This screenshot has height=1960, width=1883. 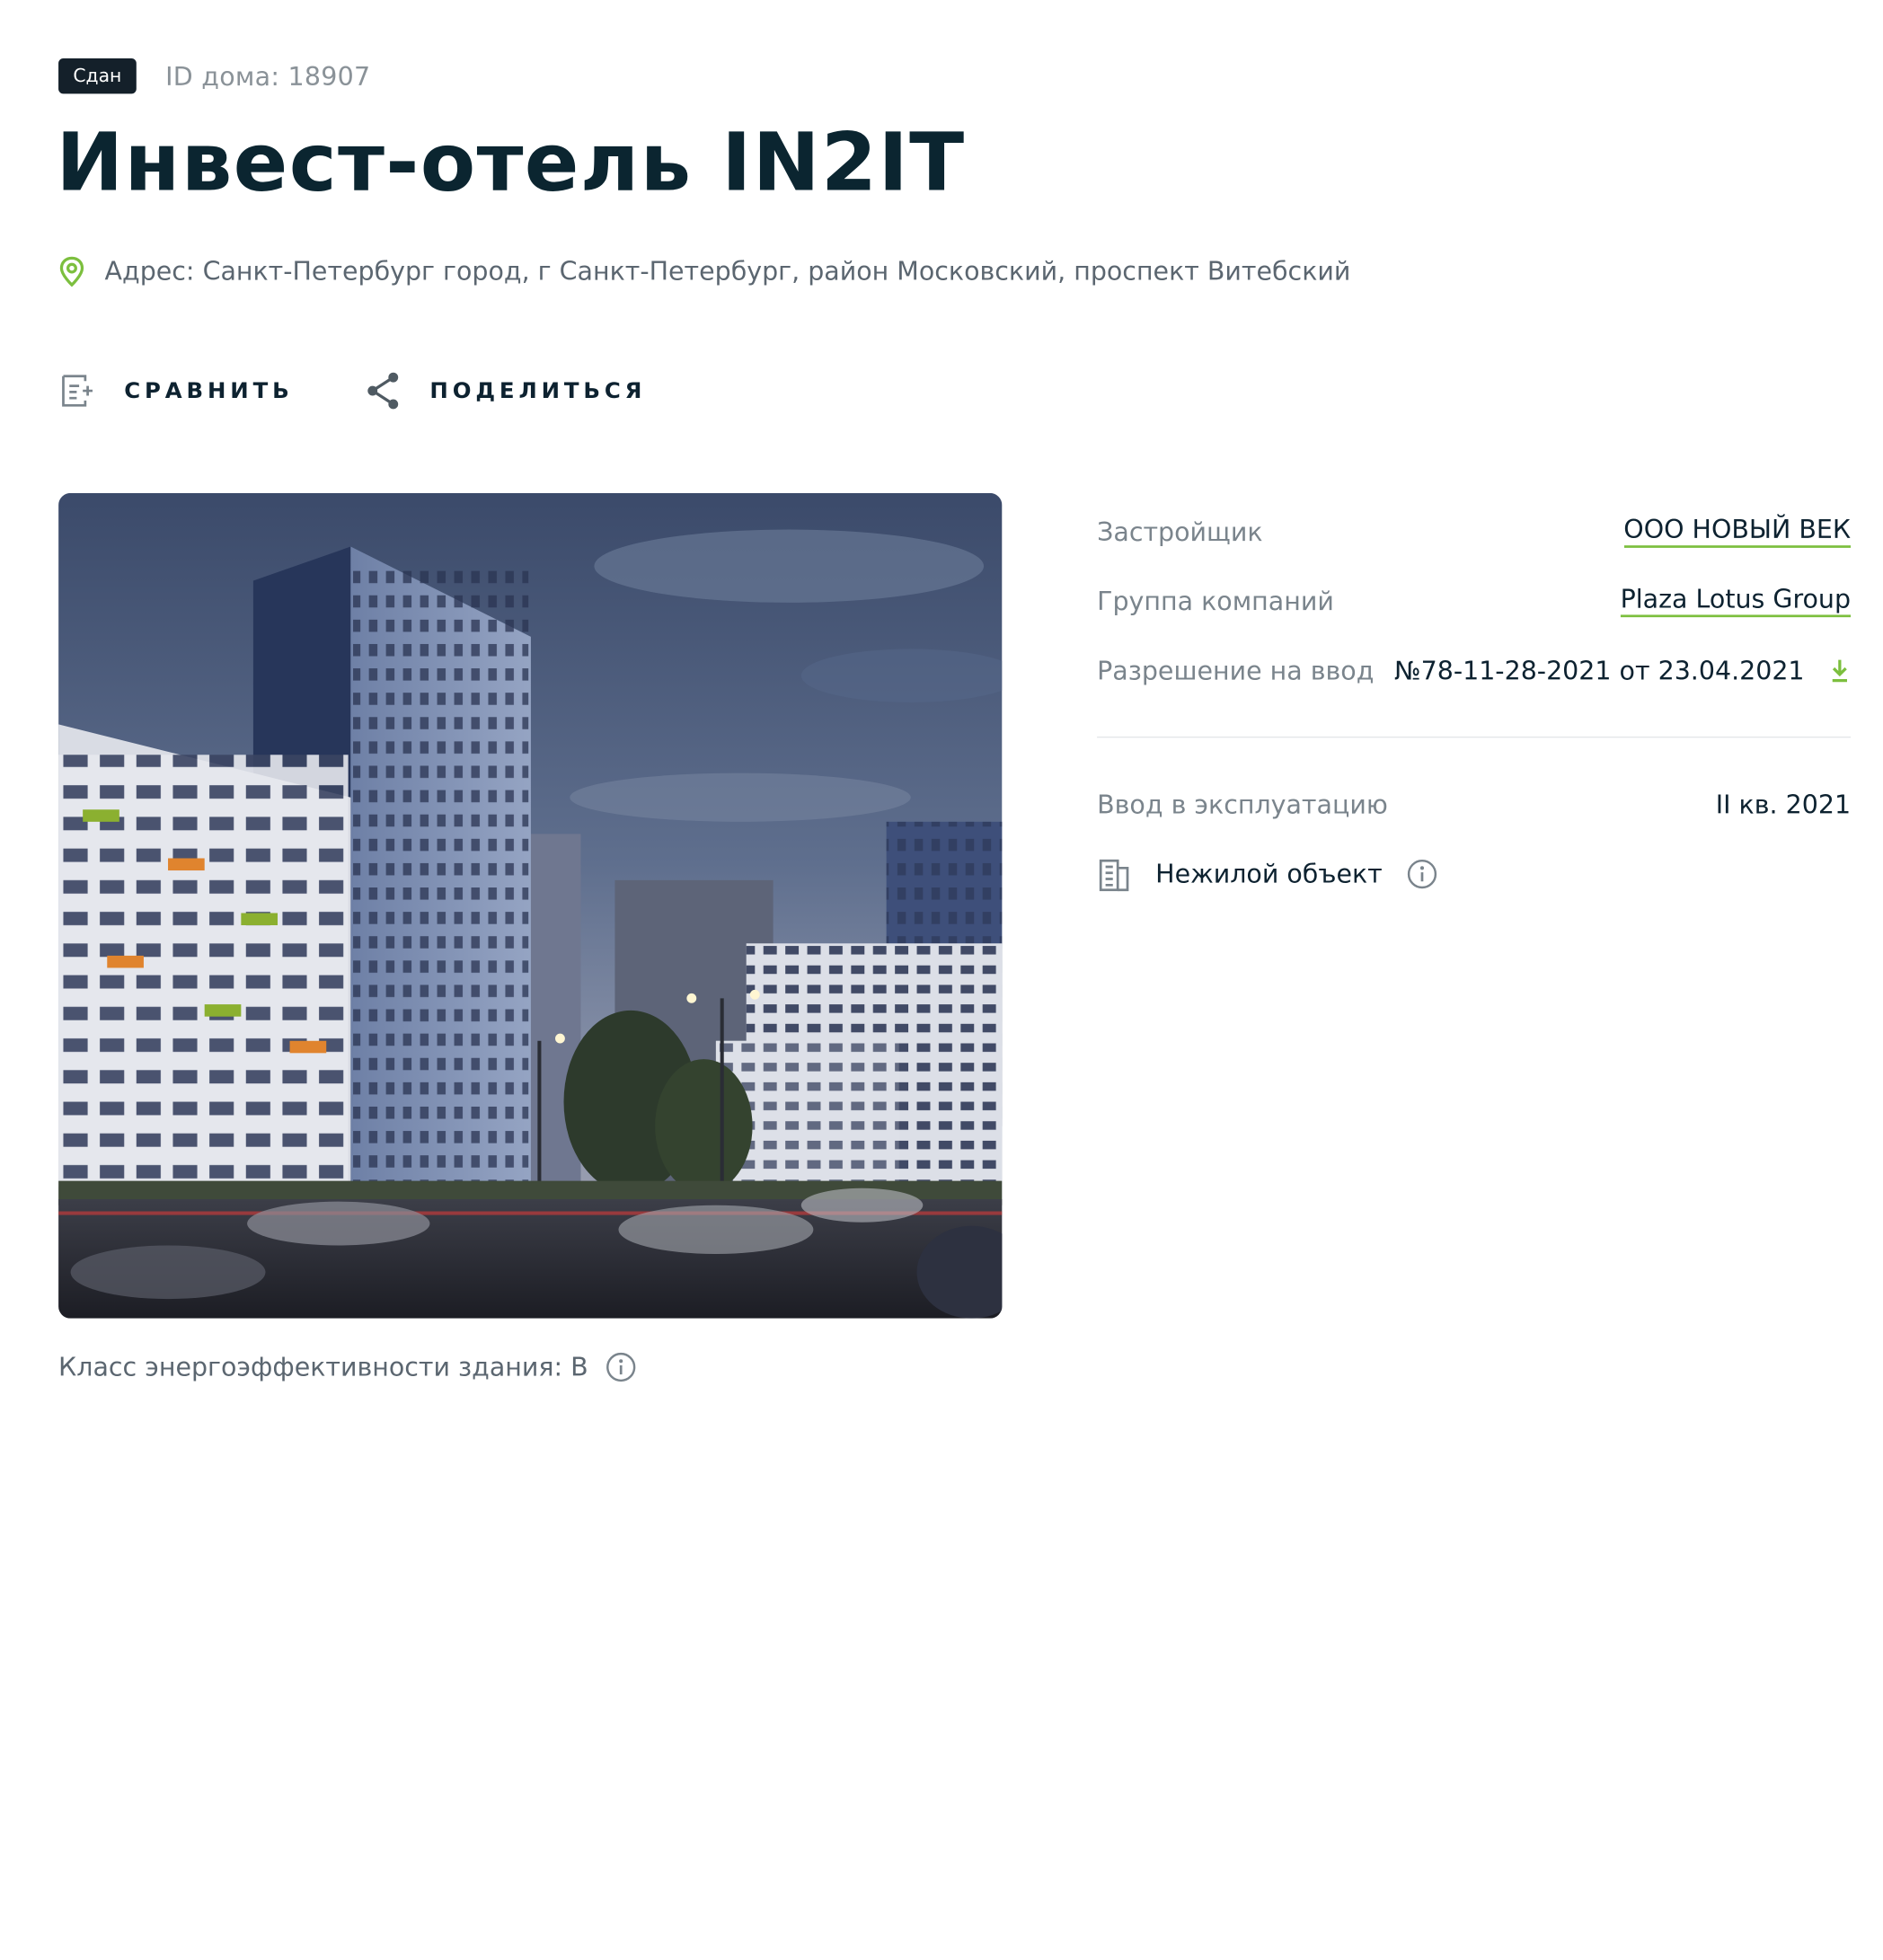 What do you see at coordinates (511, 162) in the screenshot?
I see `page-title: Инвест-отель IN2IT` at bounding box center [511, 162].